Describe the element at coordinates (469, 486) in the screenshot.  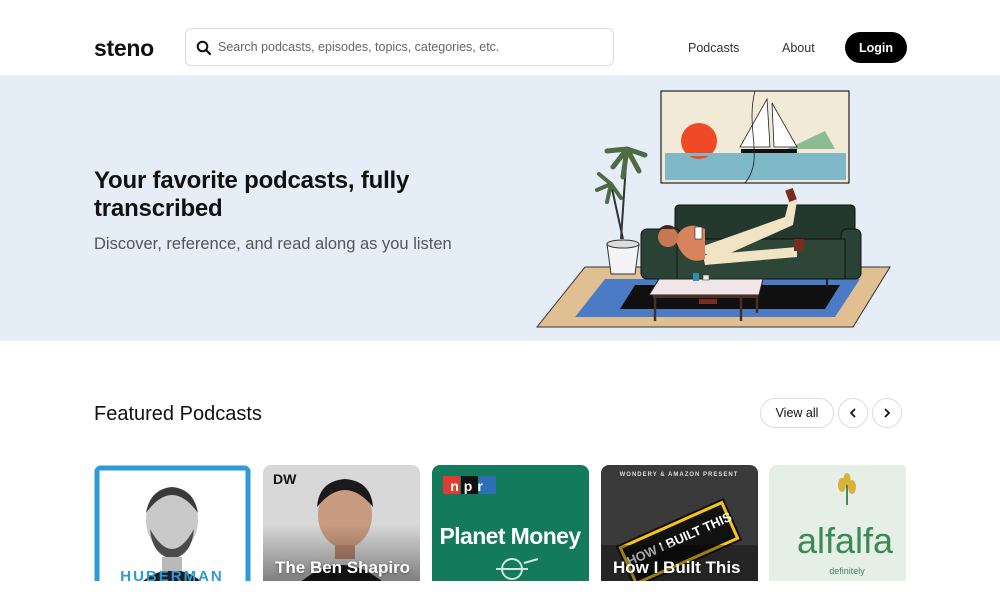
I see `npr-badge: npr` at that location.